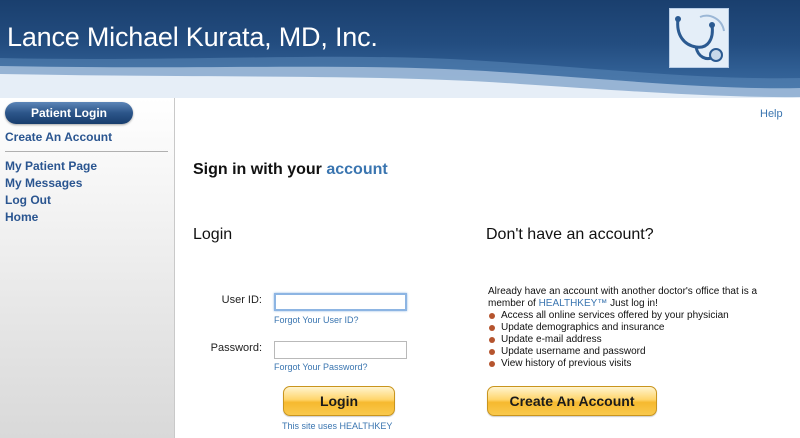 This screenshot has width=800, height=438. Describe the element at coordinates (699, 38) in the screenshot. I see `stethoscope-icon` at that location.